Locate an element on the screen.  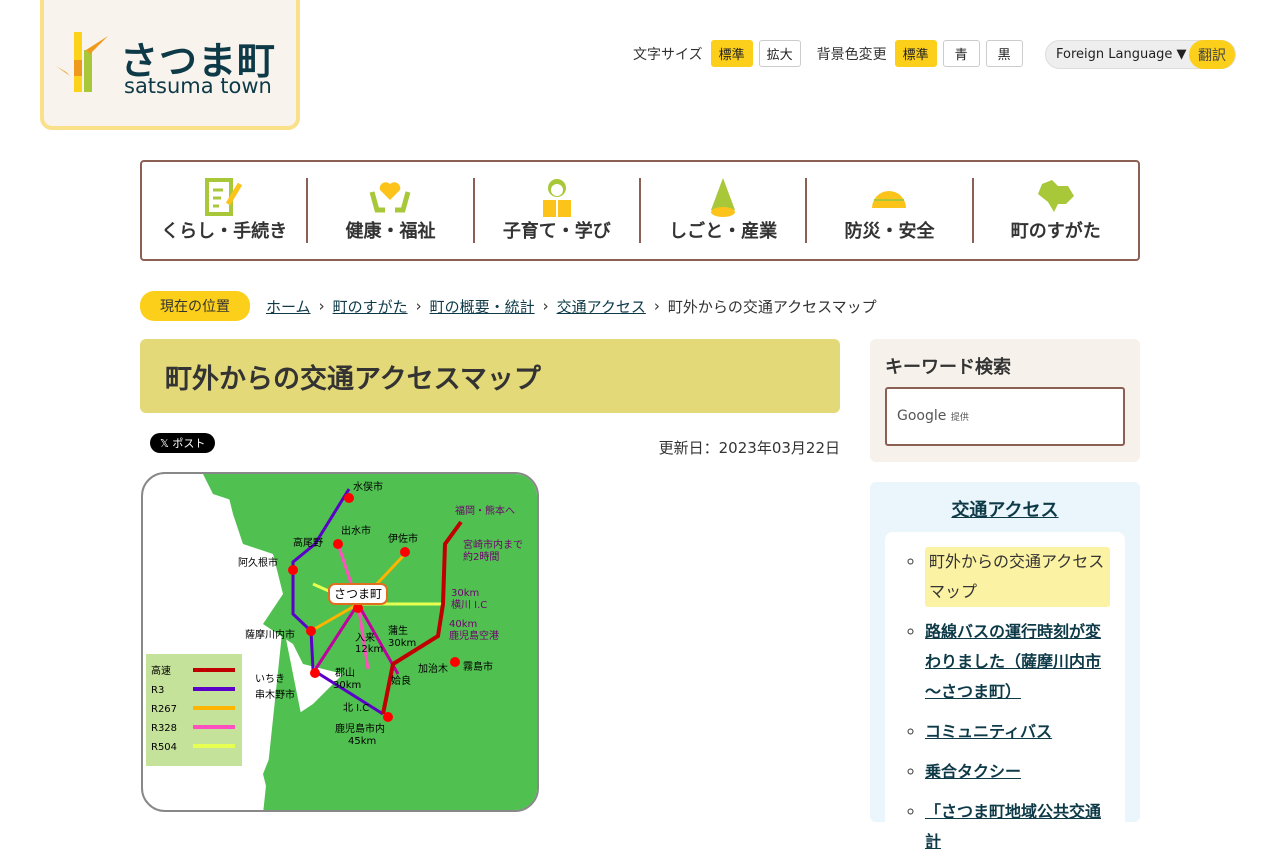
map-label: 加治木 is located at coordinates (433, 668).